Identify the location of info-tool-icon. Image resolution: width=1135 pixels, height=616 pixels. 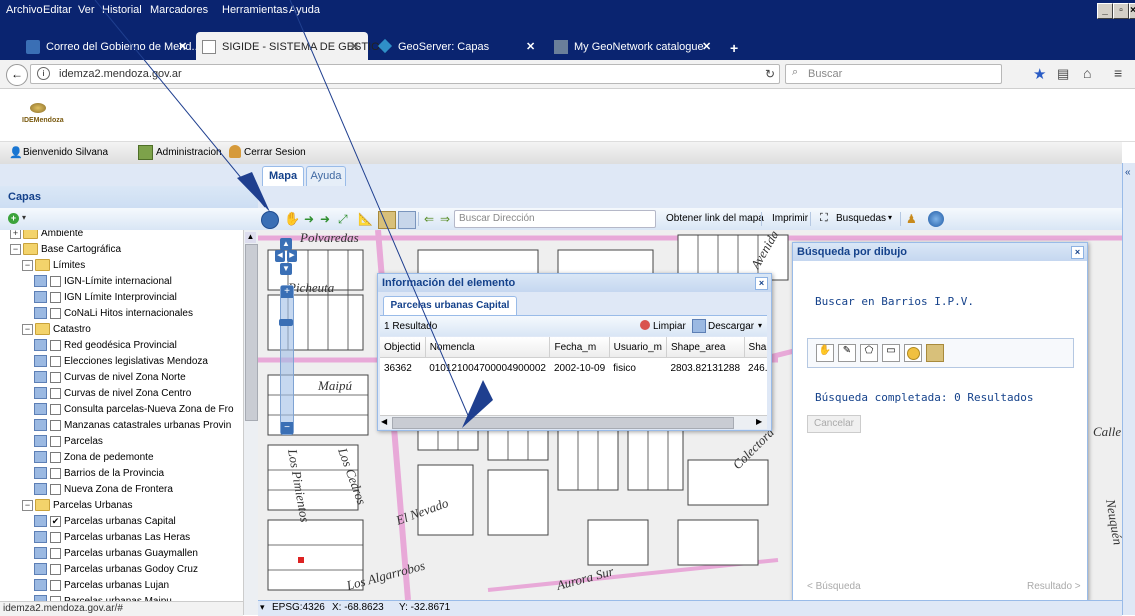
(270, 220).